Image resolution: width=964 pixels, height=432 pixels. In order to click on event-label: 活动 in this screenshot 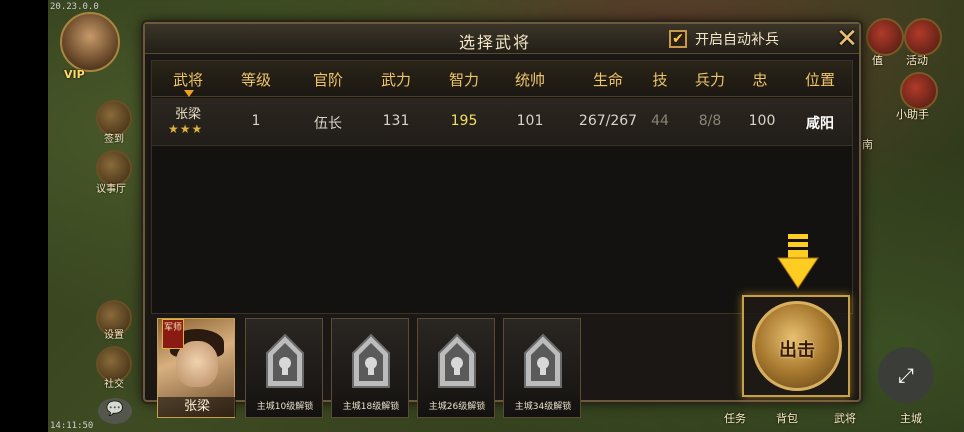, I will do `click(917, 60)`.